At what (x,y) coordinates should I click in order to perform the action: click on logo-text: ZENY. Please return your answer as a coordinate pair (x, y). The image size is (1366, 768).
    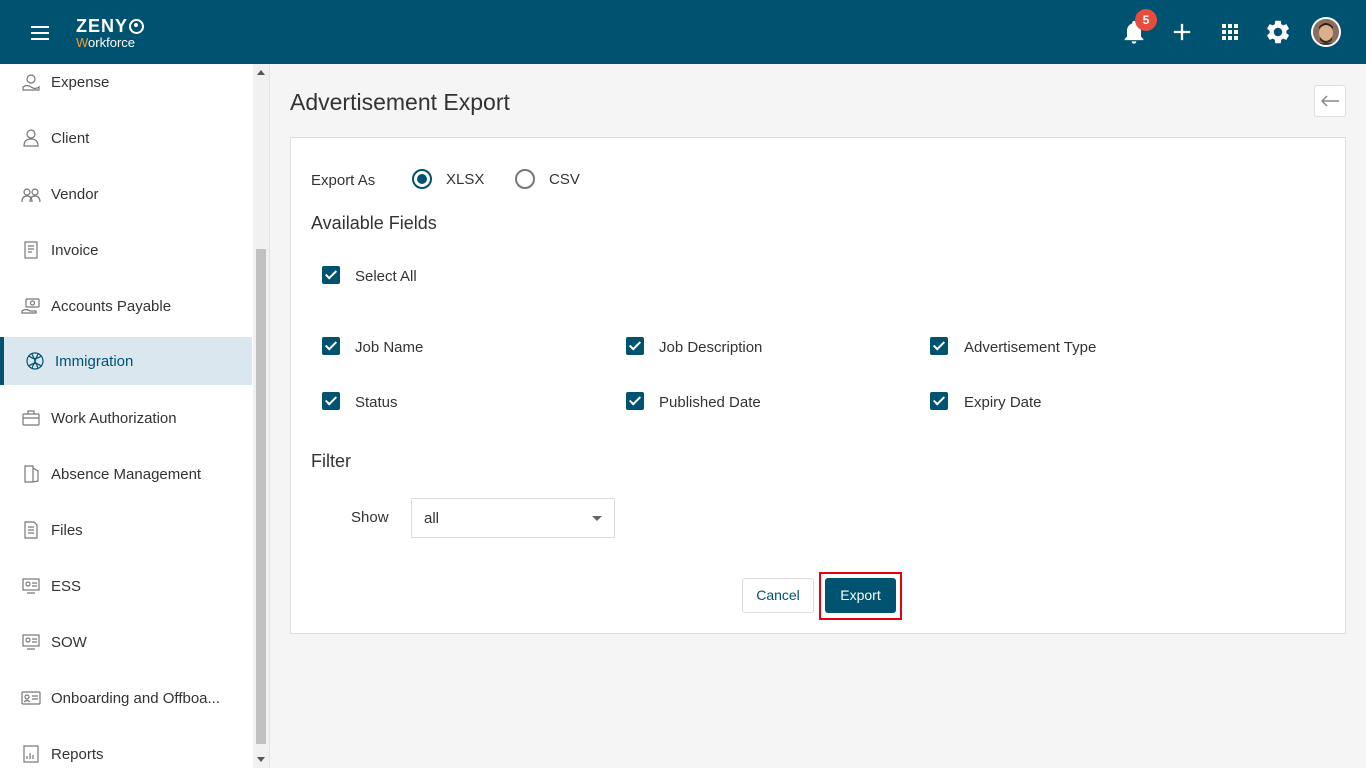
    Looking at the image, I should click on (102, 26).